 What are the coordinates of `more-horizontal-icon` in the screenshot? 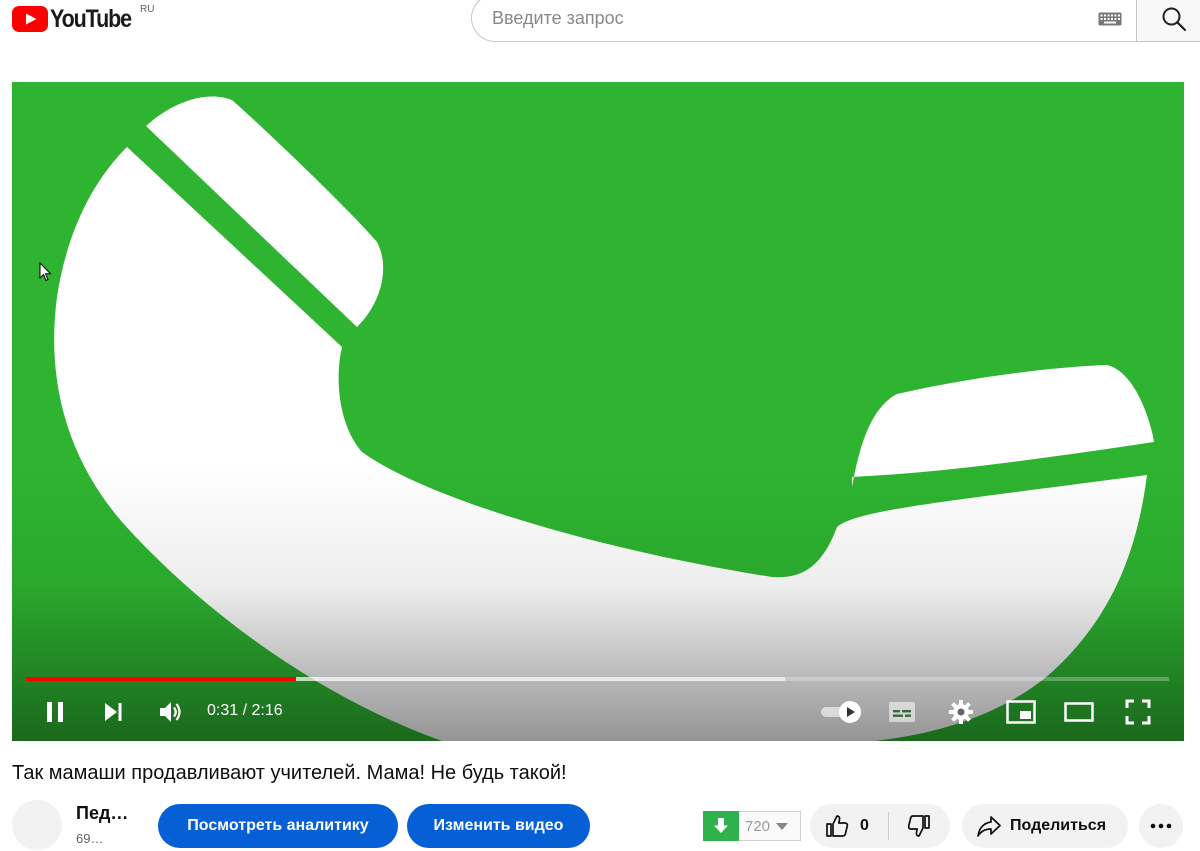 It's located at (1161, 826).